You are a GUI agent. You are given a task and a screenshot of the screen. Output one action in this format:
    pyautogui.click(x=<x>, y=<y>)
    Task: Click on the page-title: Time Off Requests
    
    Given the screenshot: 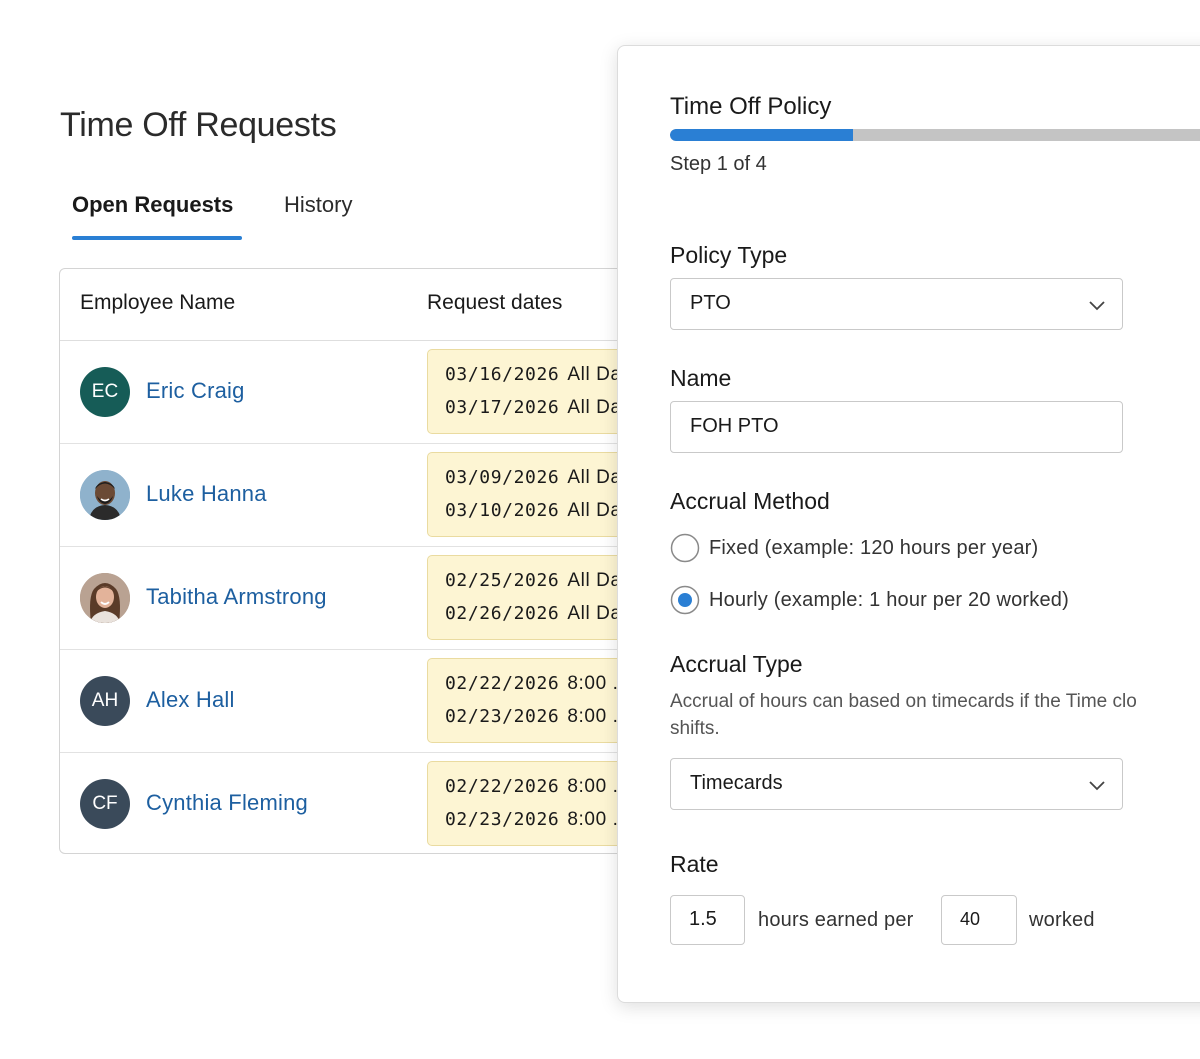 What is the action you would take?
    pyautogui.click(x=198, y=125)
    